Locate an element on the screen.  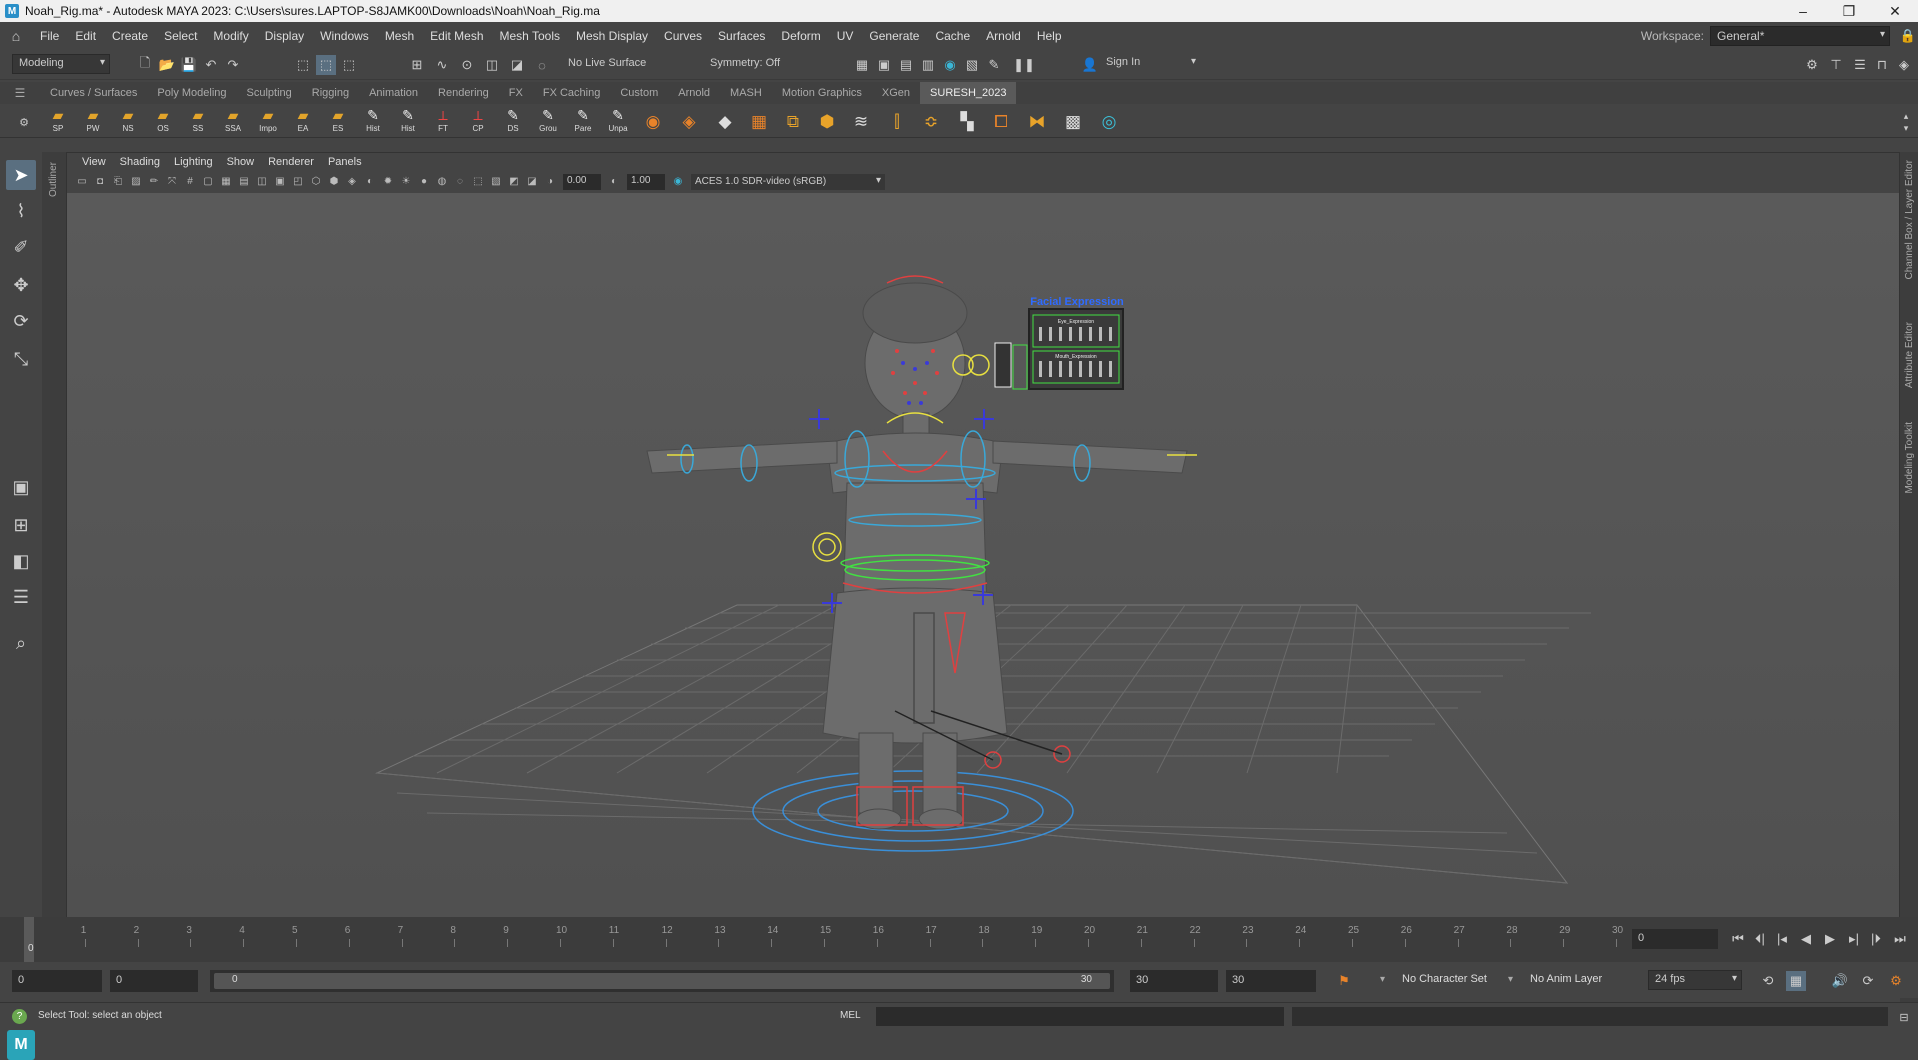
fold-icon: ⧓ is located at coordinates (1037, 122).